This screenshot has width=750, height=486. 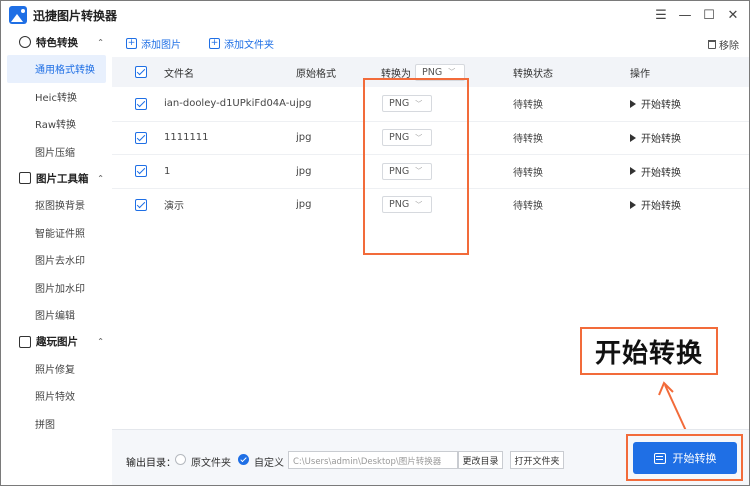 What do you see at coordinates (709, 15) in the screenshot?
I see `maximize-icon: ☐` at bounding box center [709, 15].